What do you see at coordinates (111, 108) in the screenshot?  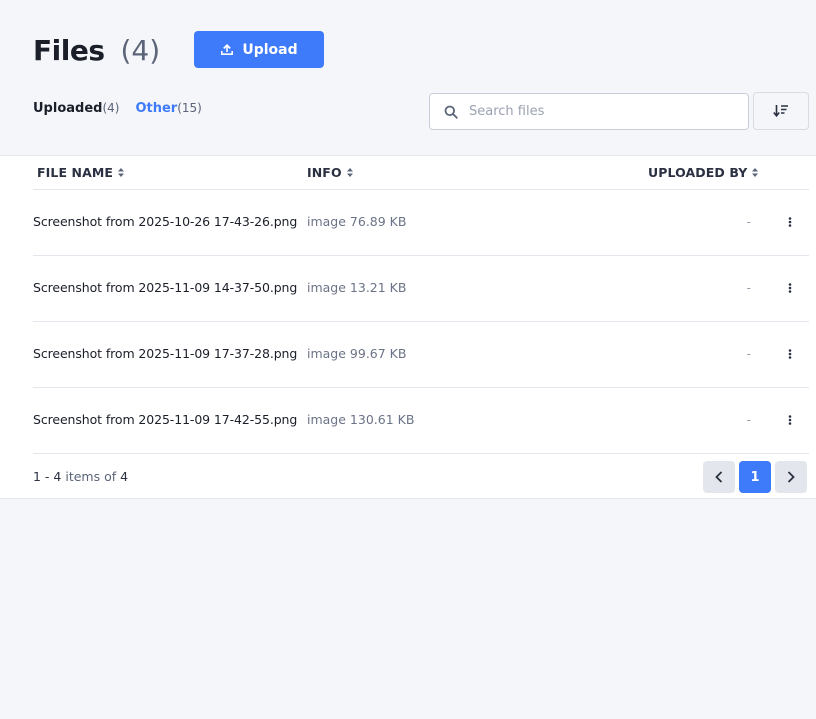 I see `tab-uploaded-count: (4)` at bounding box center [111, 108].